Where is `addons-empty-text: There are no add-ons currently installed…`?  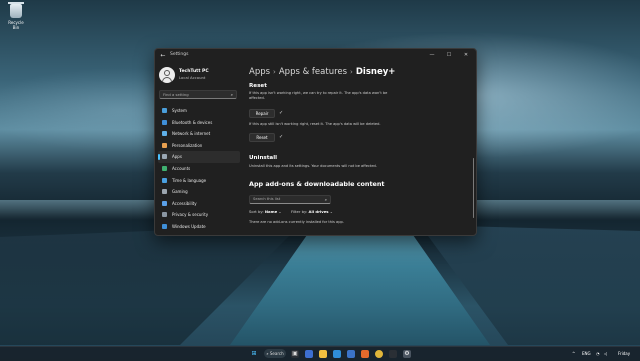 addons-empty-text: There are no add-ons currently installed… is located at coordinates (296, 222).